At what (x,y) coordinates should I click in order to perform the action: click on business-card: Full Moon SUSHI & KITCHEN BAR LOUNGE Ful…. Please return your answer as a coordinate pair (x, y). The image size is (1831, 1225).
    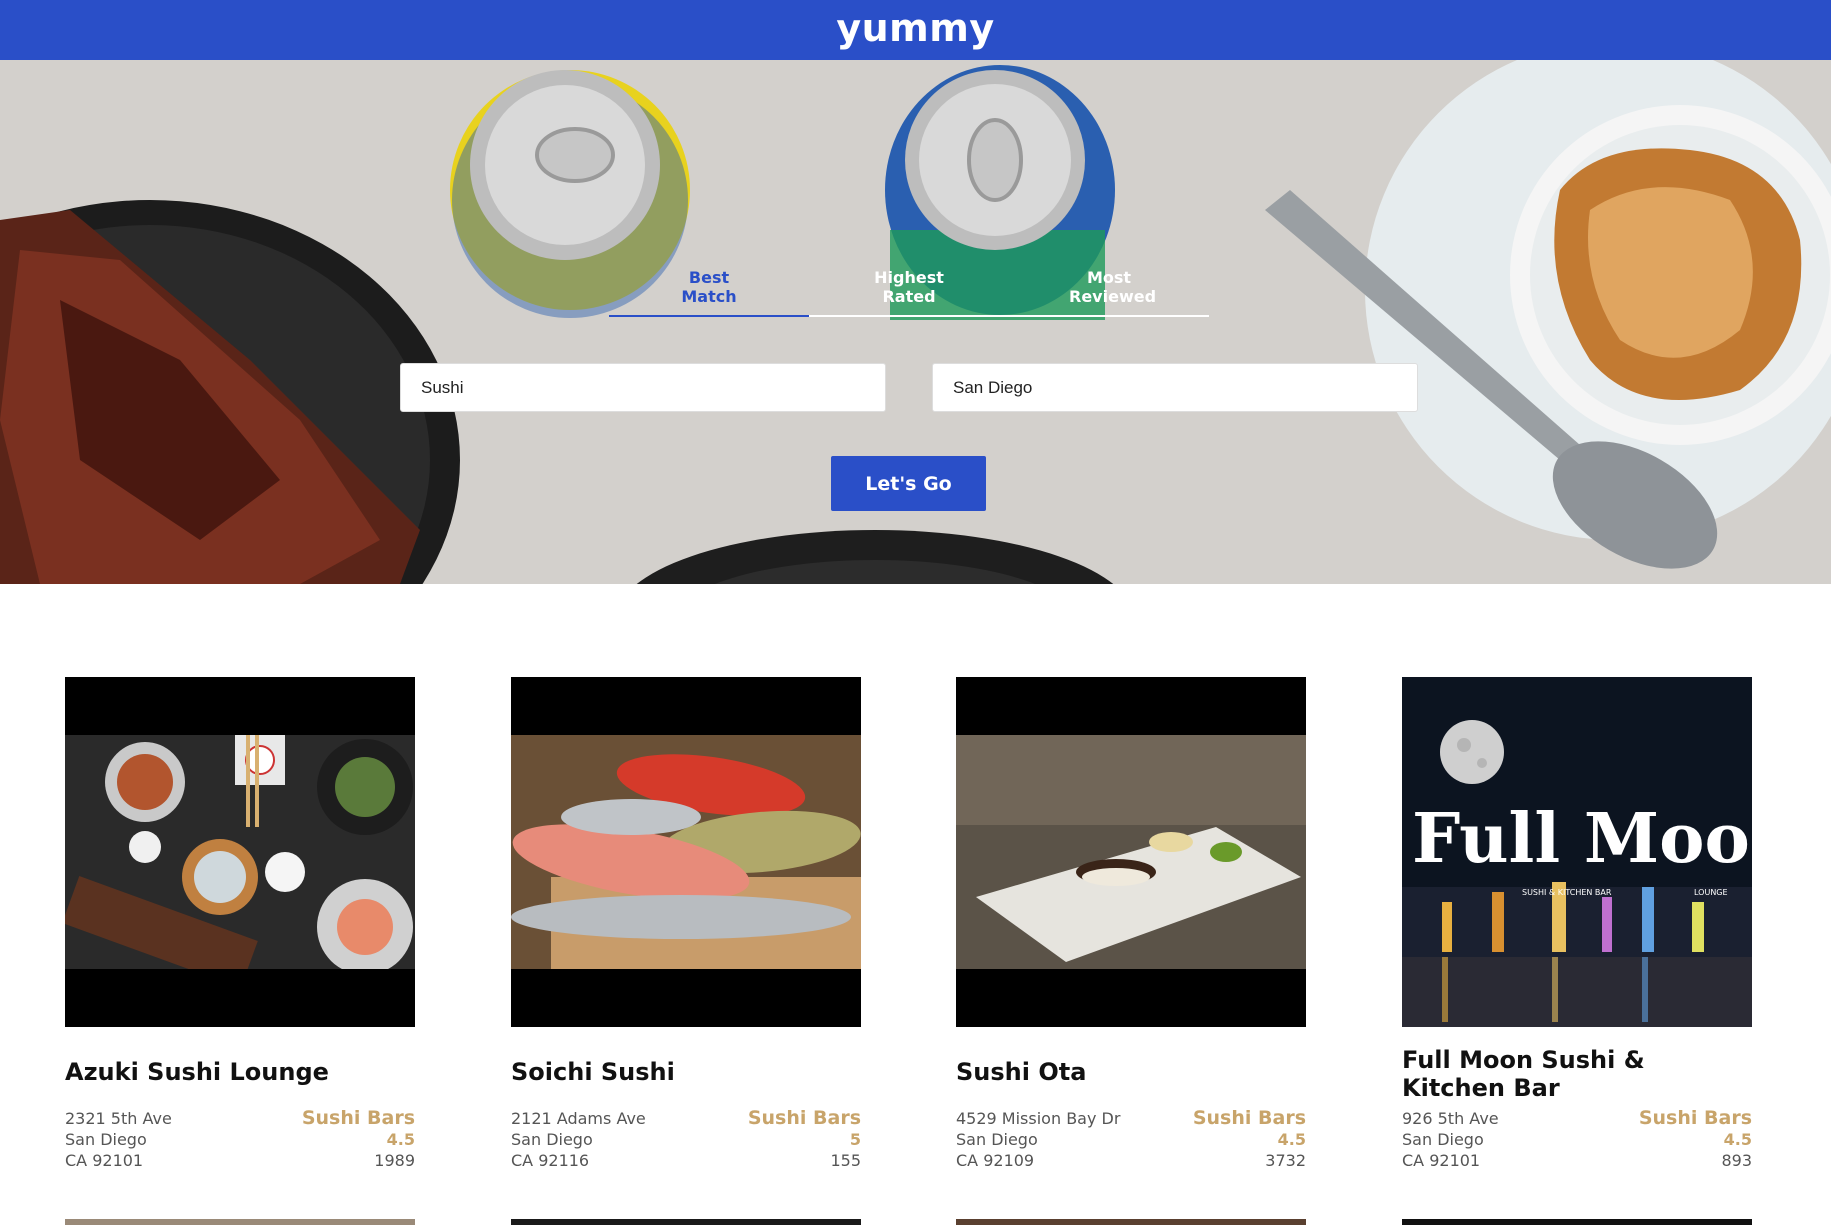
    Looking at the image, I should click on (1577, 923).